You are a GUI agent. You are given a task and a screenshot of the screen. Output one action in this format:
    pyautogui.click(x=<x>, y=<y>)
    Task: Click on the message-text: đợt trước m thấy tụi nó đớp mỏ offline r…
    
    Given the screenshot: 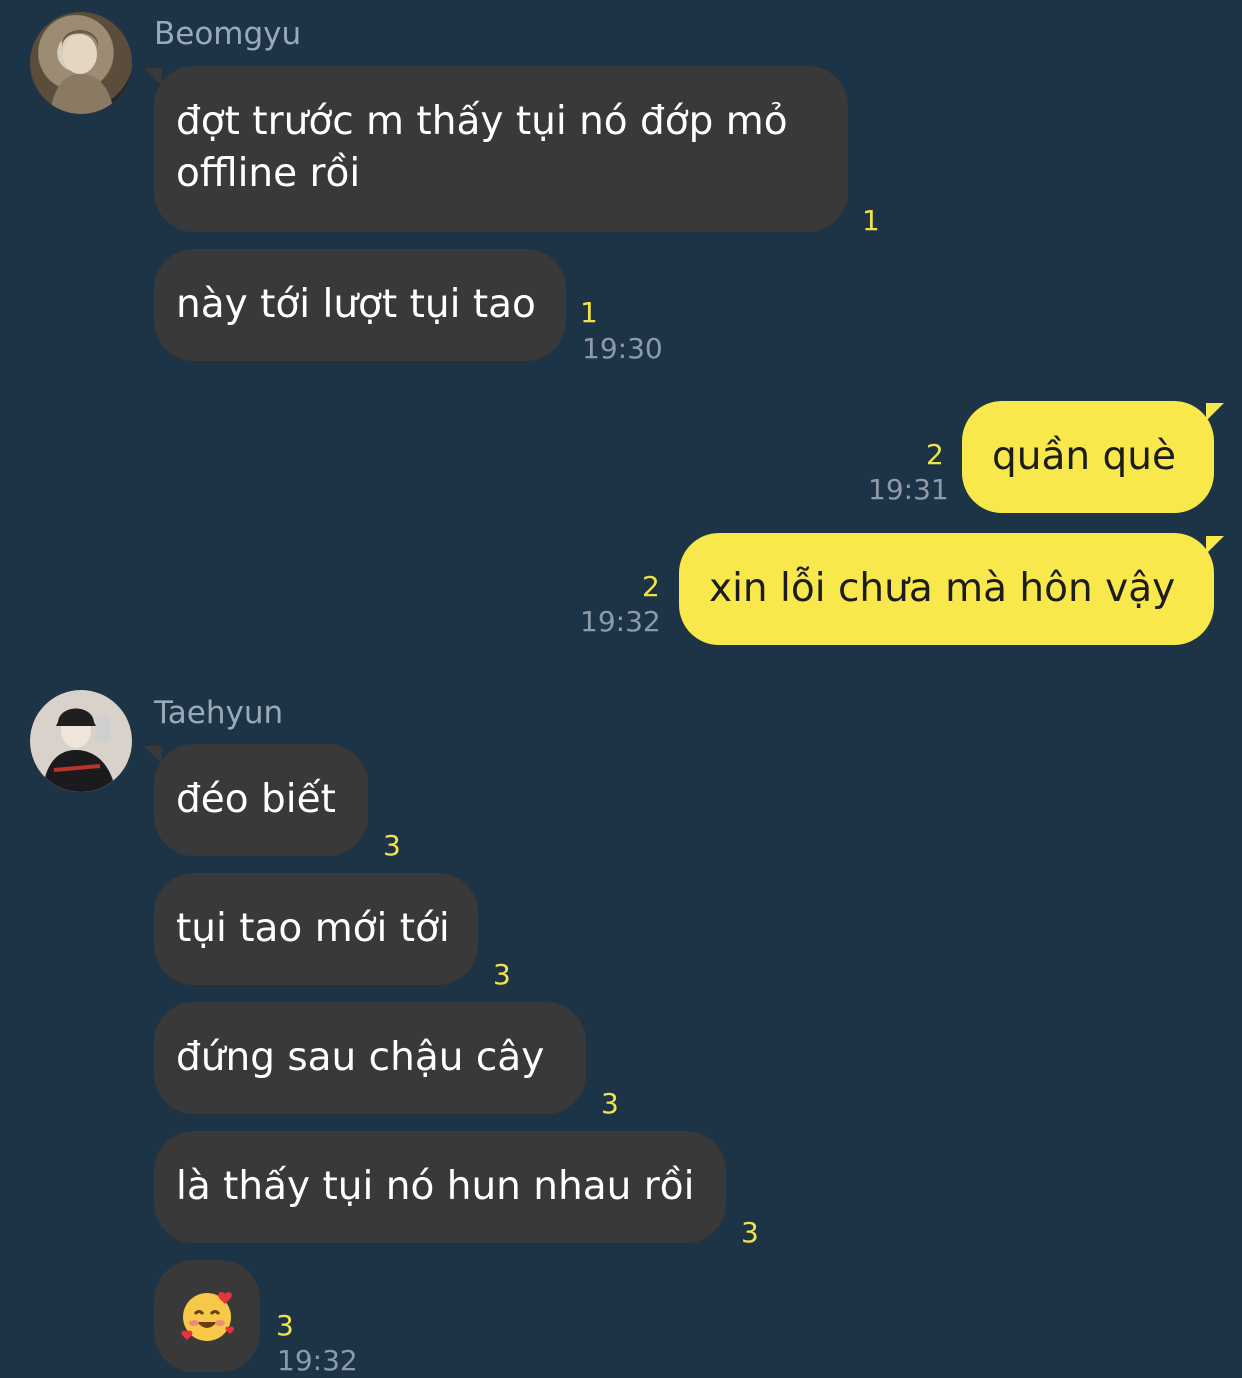 What is the action you would take?
    pyautogui.click(x=482, y=147)
    